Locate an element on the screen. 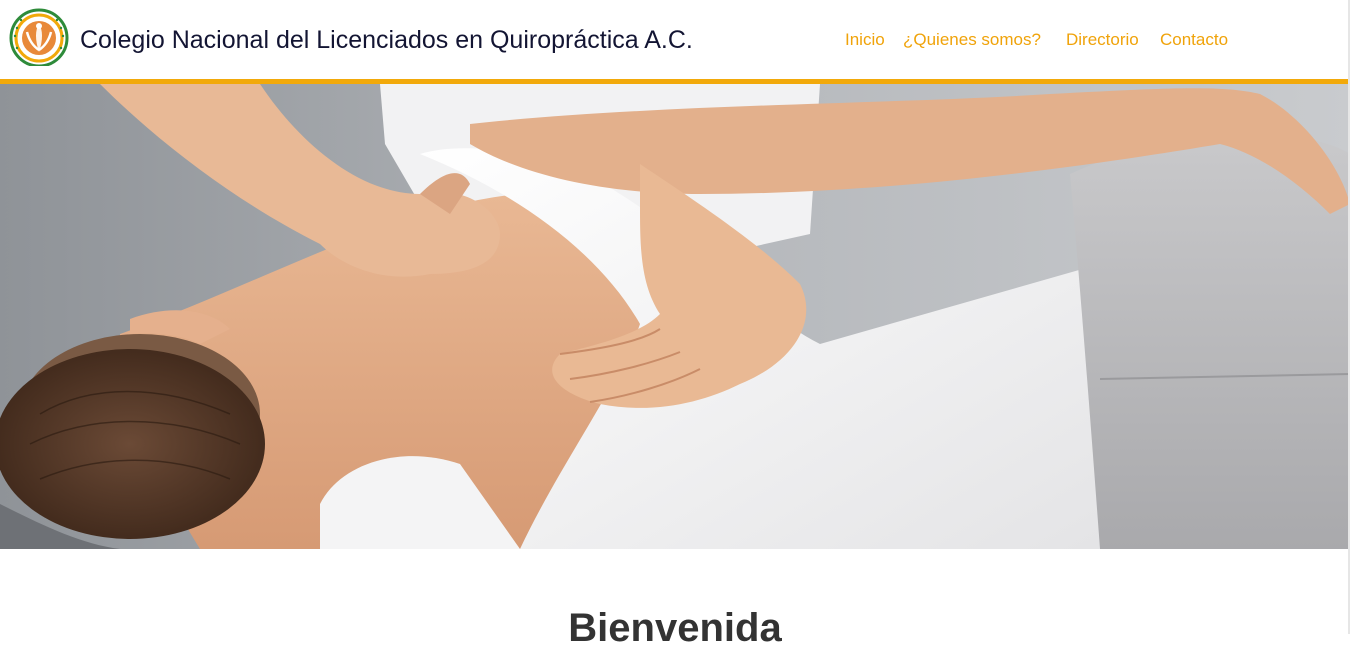 This screenshot has width=1350, height=651. nav-link-quienes-somos: ¿Quienes somos? is located at coordinates (972, 40).